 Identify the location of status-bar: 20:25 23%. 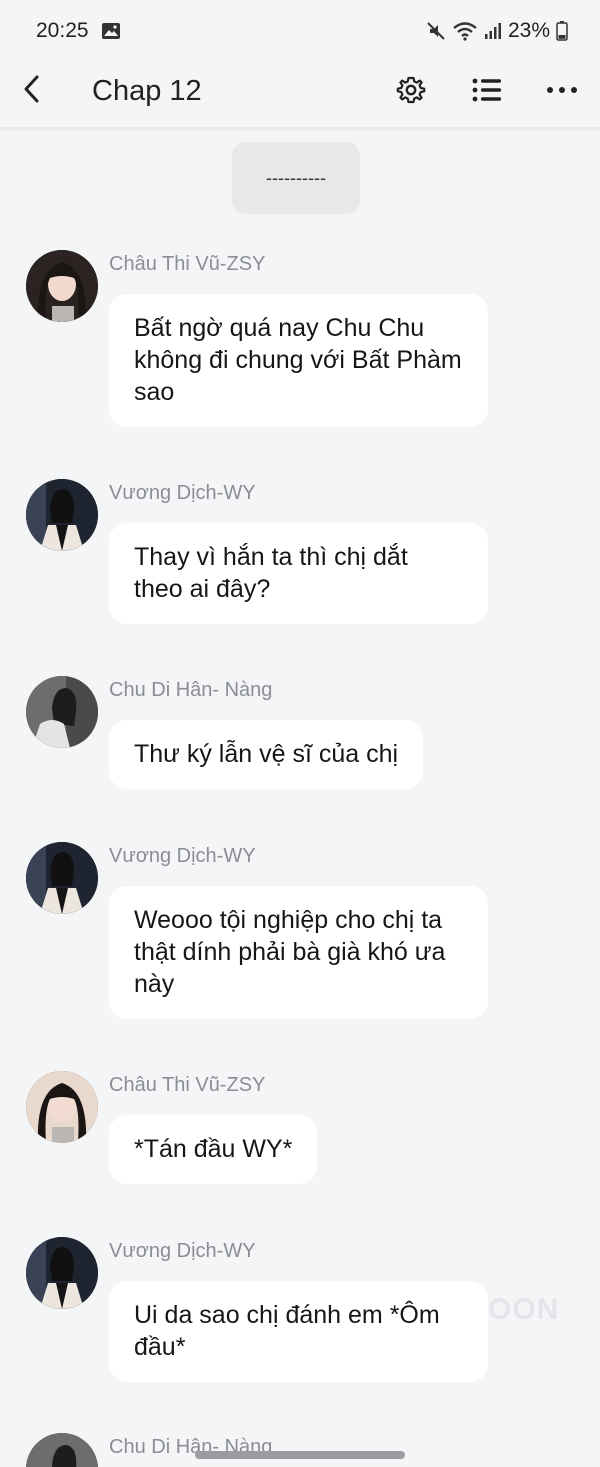
(300, 31).